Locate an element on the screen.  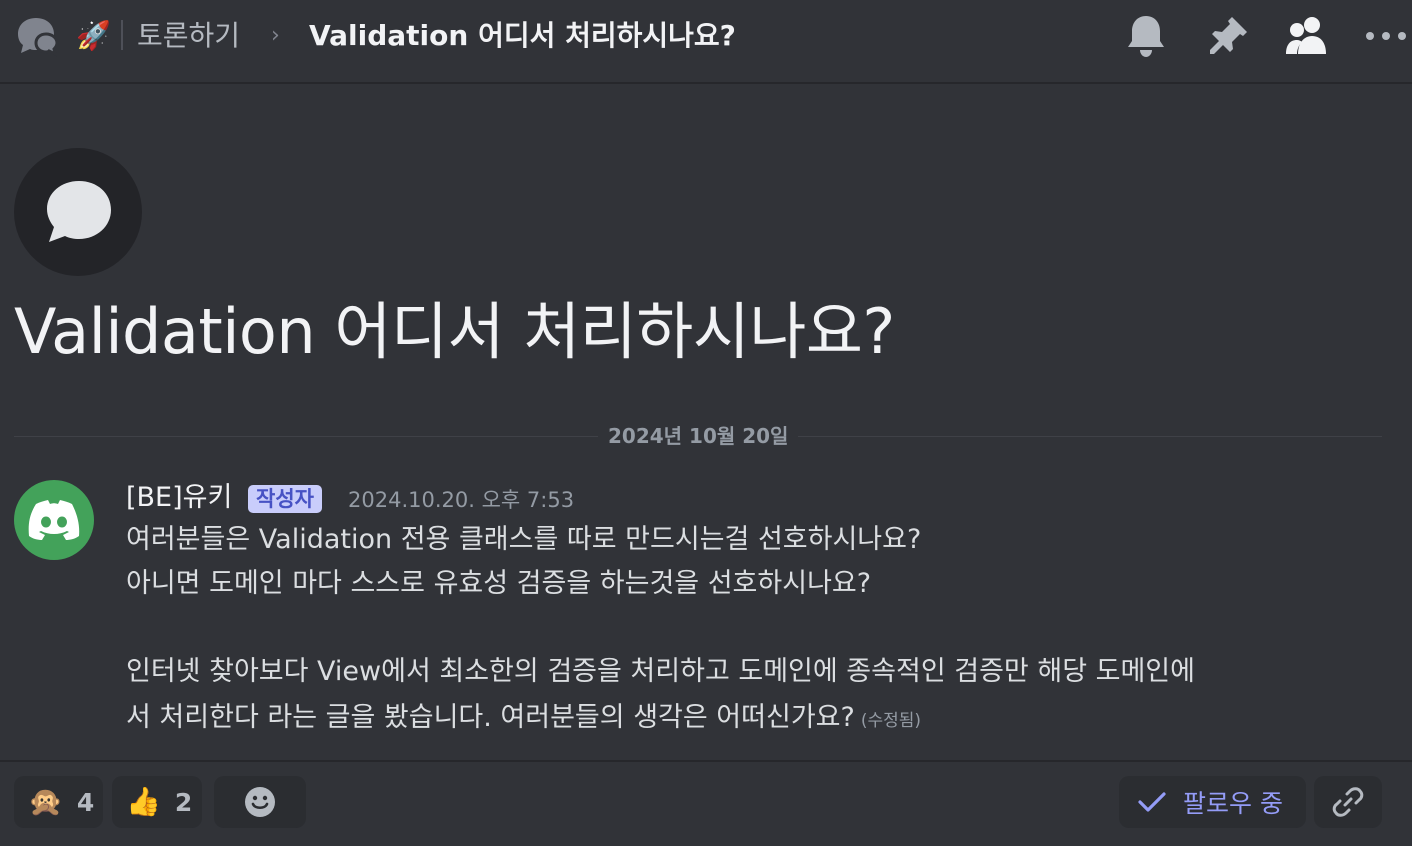
message-line-2: 아니면 도메인 마다 스스로 유효성 검증을 하는것을 선호하시나요? is located at coordinates (499, 583).